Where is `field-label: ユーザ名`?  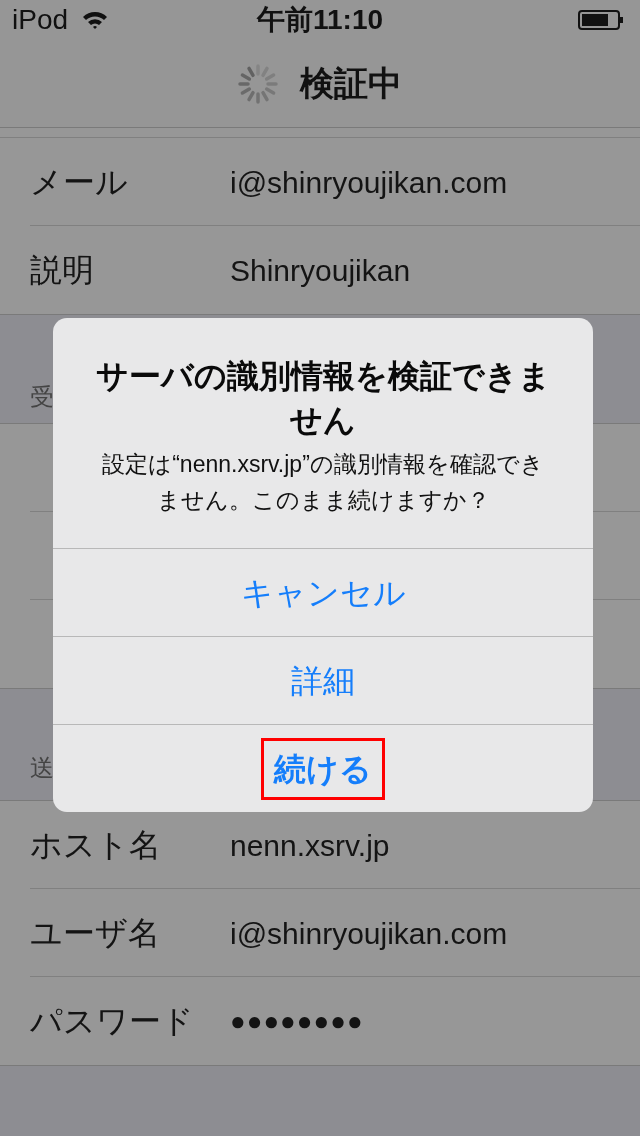 field-label: ユーザ名 is located at coordinates (95, 933).